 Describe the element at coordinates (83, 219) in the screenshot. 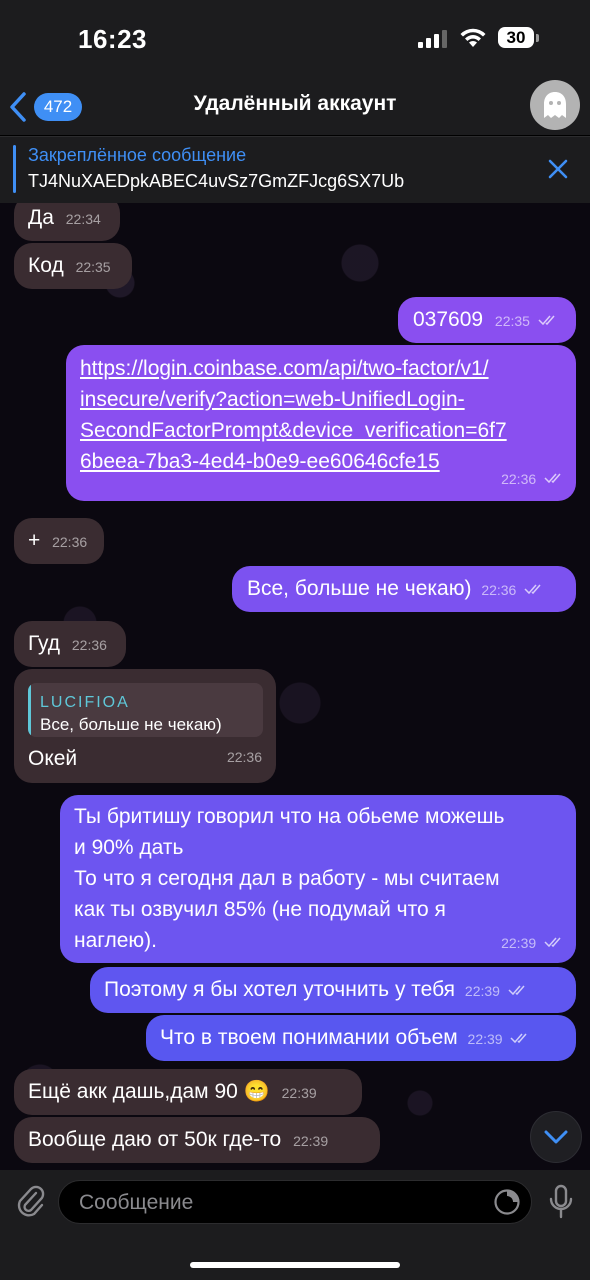

I see `message-time: 22:34` at that location.